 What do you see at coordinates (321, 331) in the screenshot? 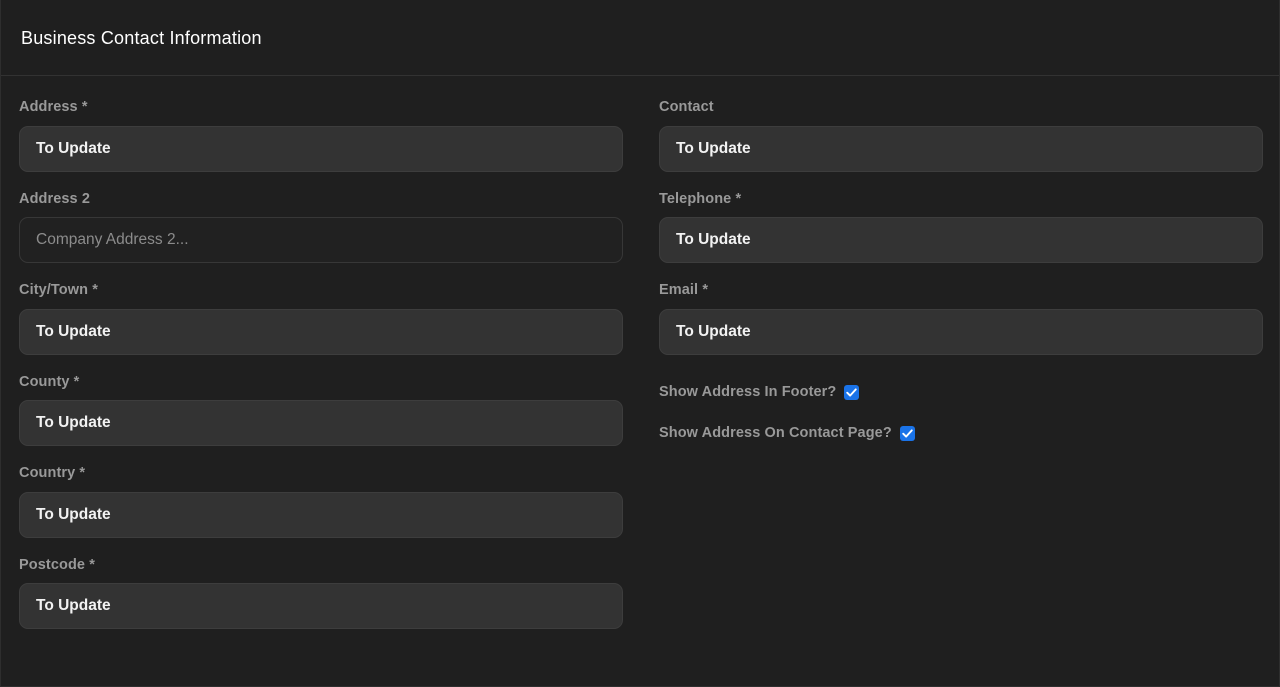
I see `city-town-input` at bounding box center [321, 331].